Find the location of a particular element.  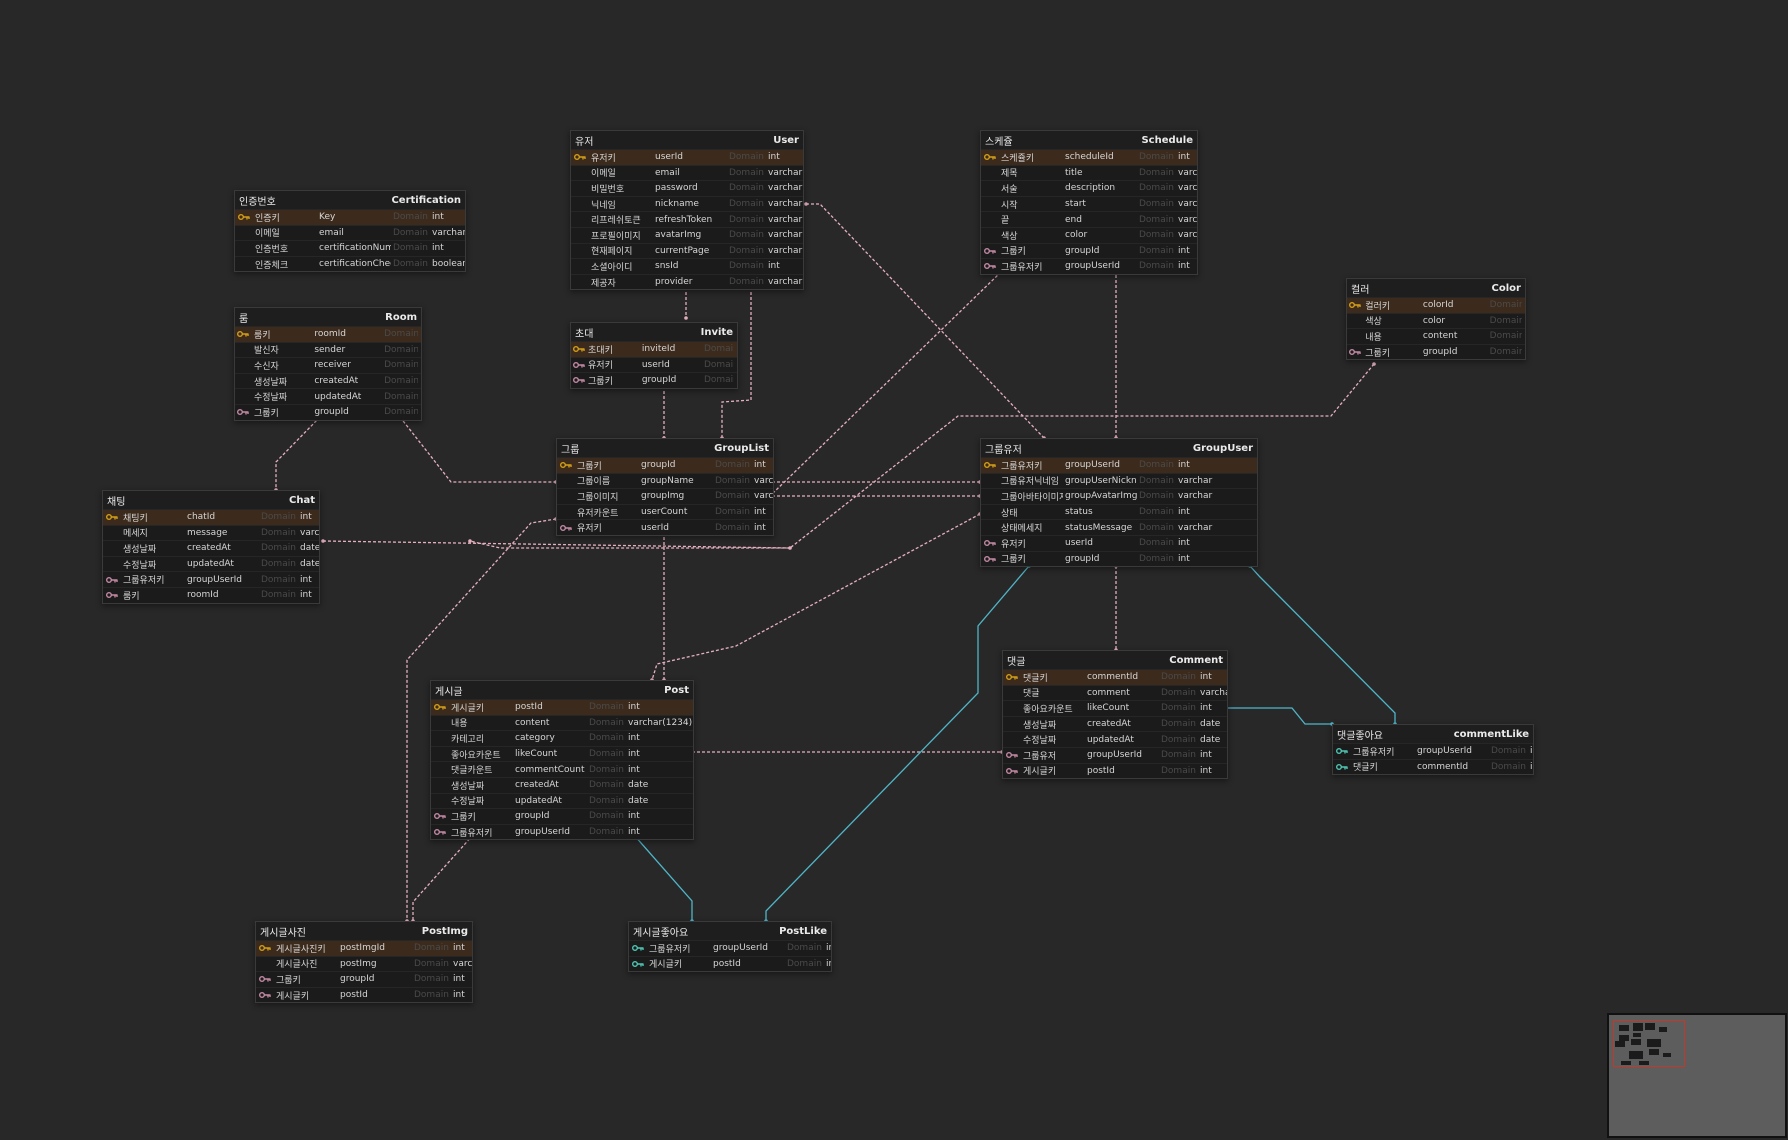

column-row: 발신자 sender Domainint is located at coordinates (328, 349).